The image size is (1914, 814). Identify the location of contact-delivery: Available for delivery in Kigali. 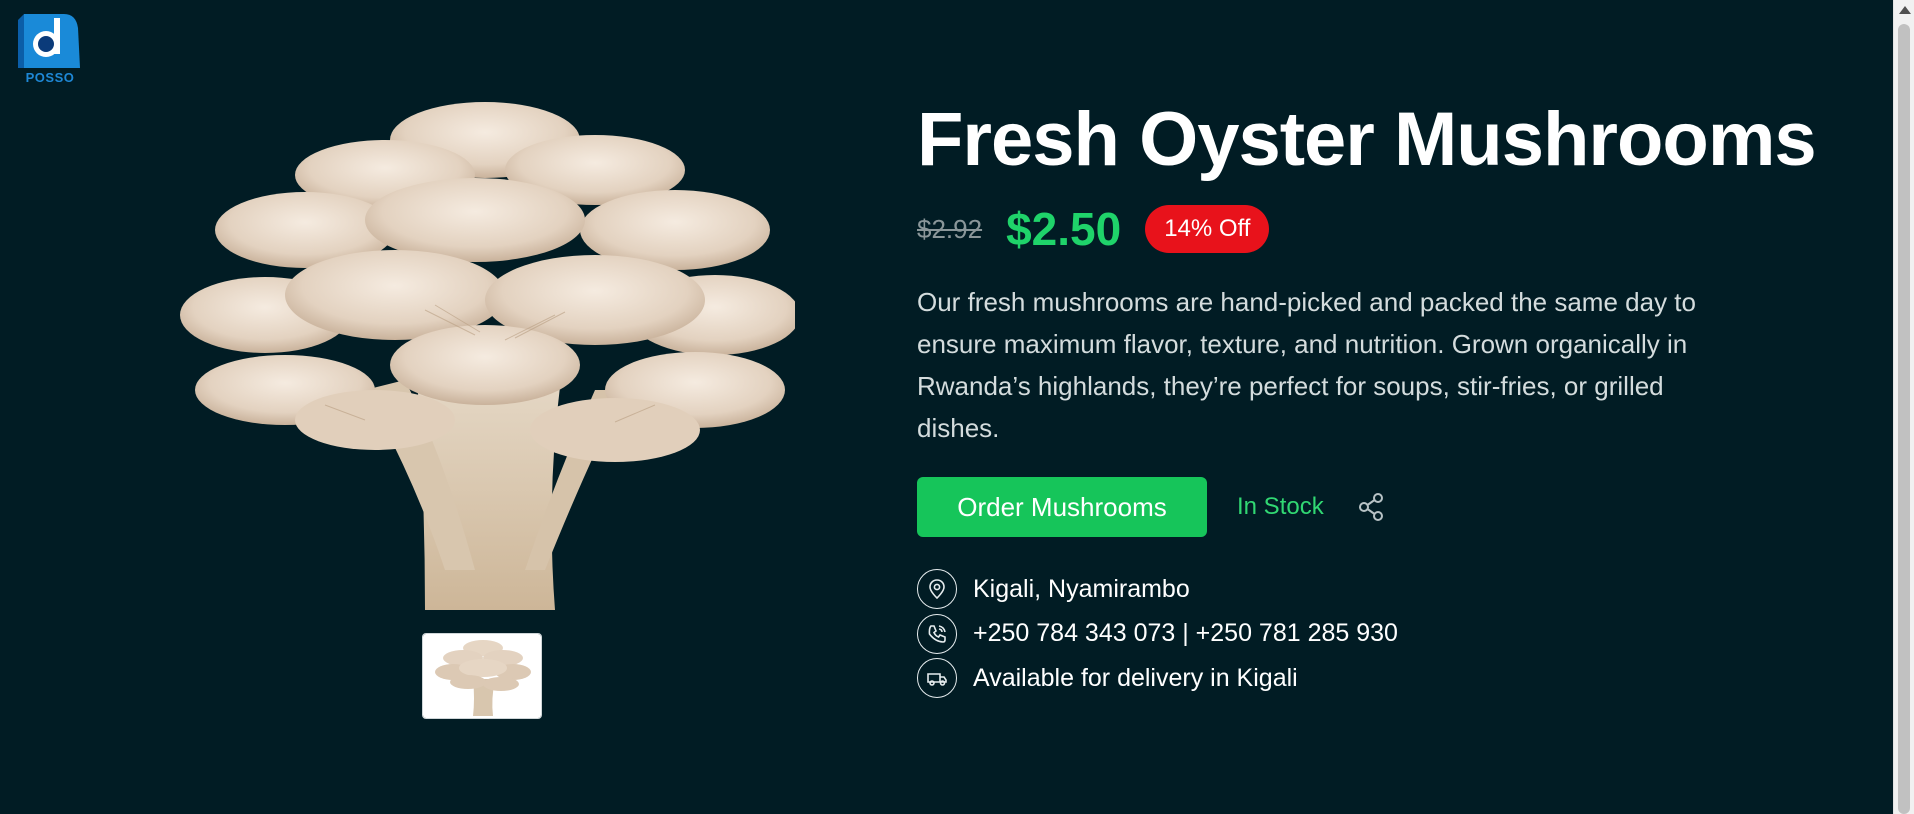
(1332, 678).